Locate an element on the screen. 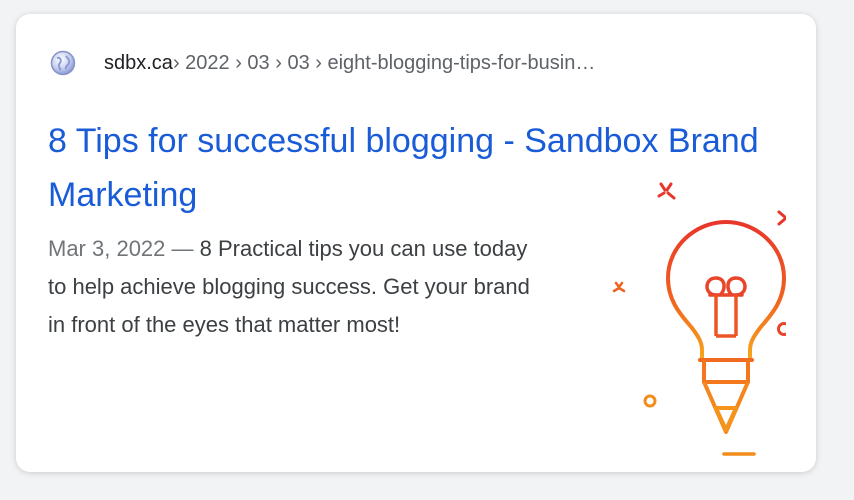 This screenshot has height=500, width=854. result-thumbnail is located at coordinates (688, 317).